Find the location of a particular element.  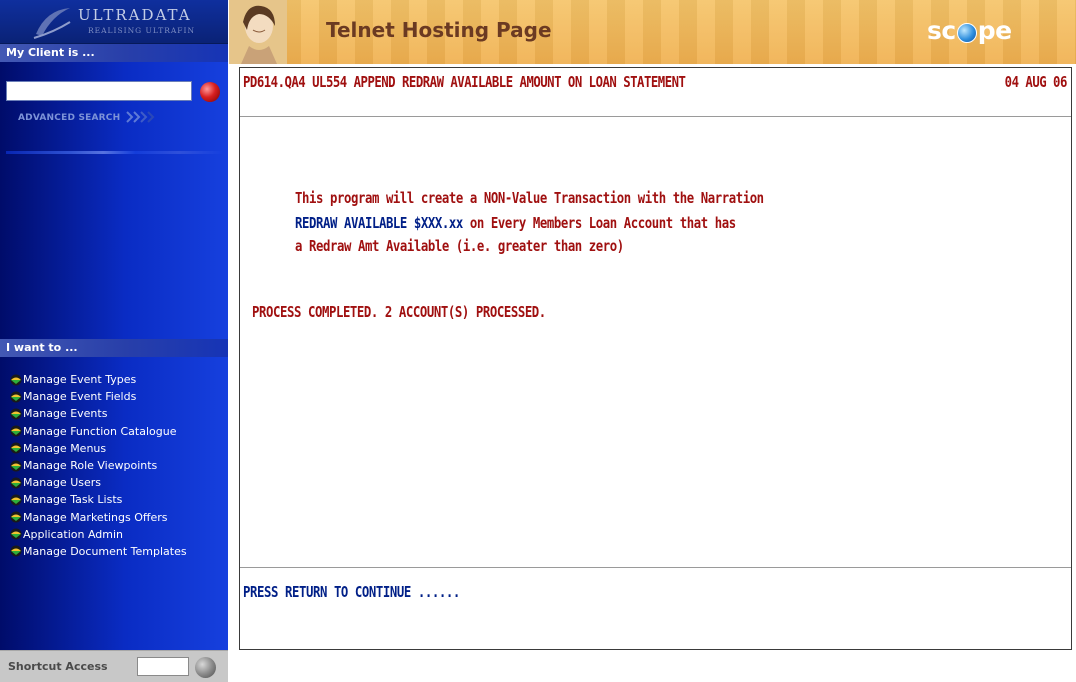

menu-item-label: Application Admin is located at coordinates (73, 534).